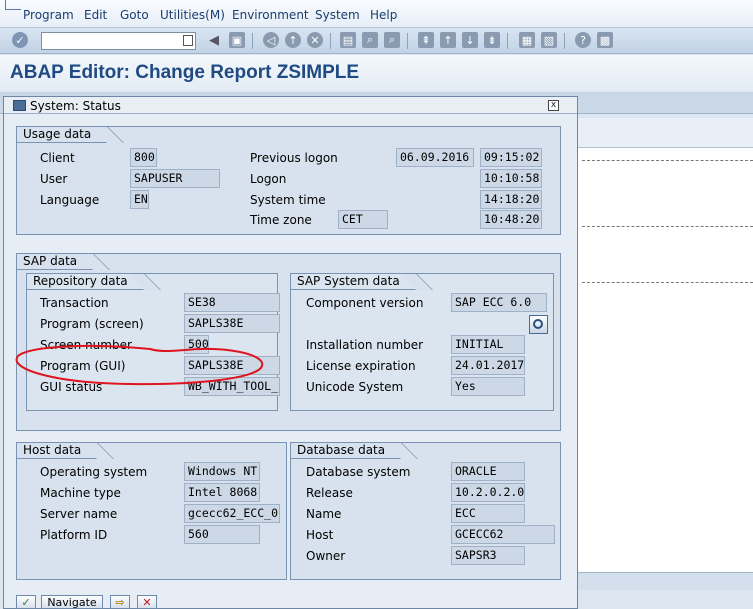 This screenshot has height=609, width=753. What do you see at coordinates (511, 199) in the screenshot?
I see `system-time-field: 14:18:20` at bounding box center [511, 199].